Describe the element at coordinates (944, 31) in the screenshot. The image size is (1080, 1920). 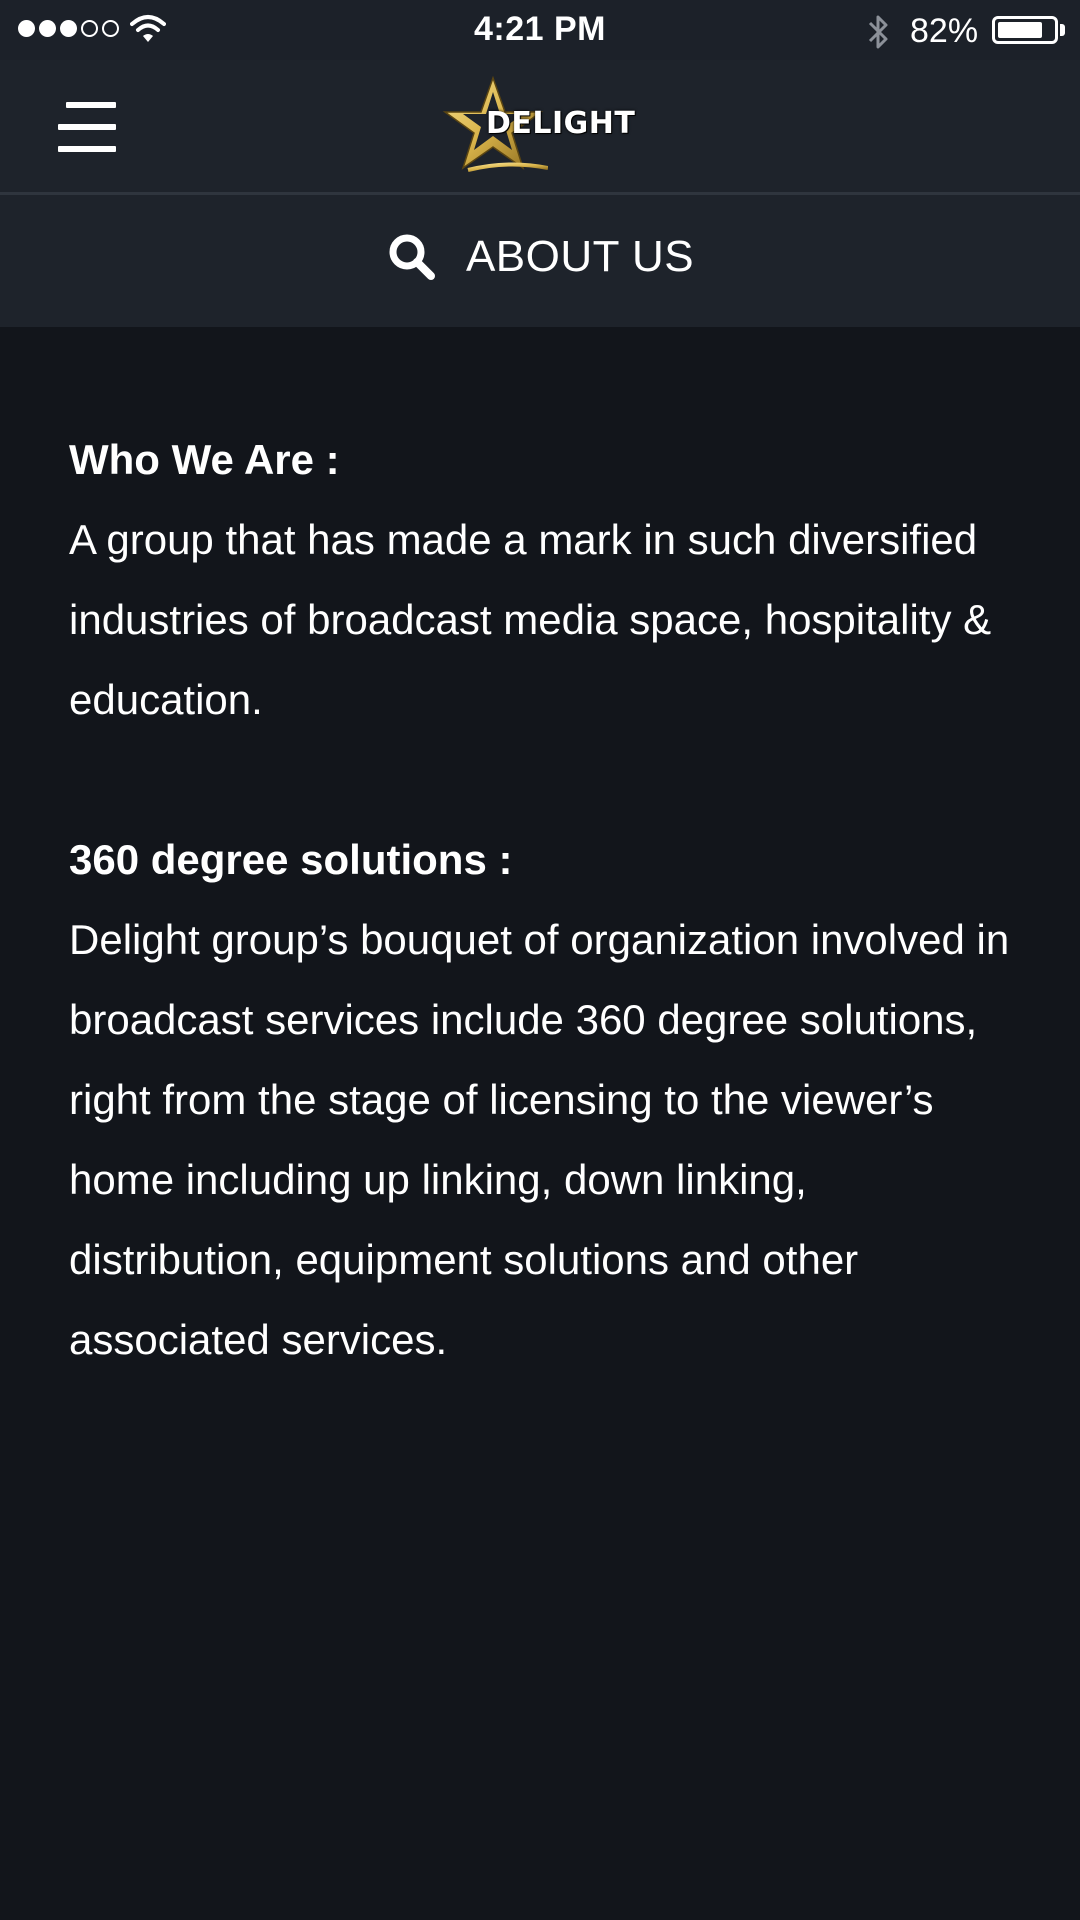
I see `battery-percent: 82%` at that location.